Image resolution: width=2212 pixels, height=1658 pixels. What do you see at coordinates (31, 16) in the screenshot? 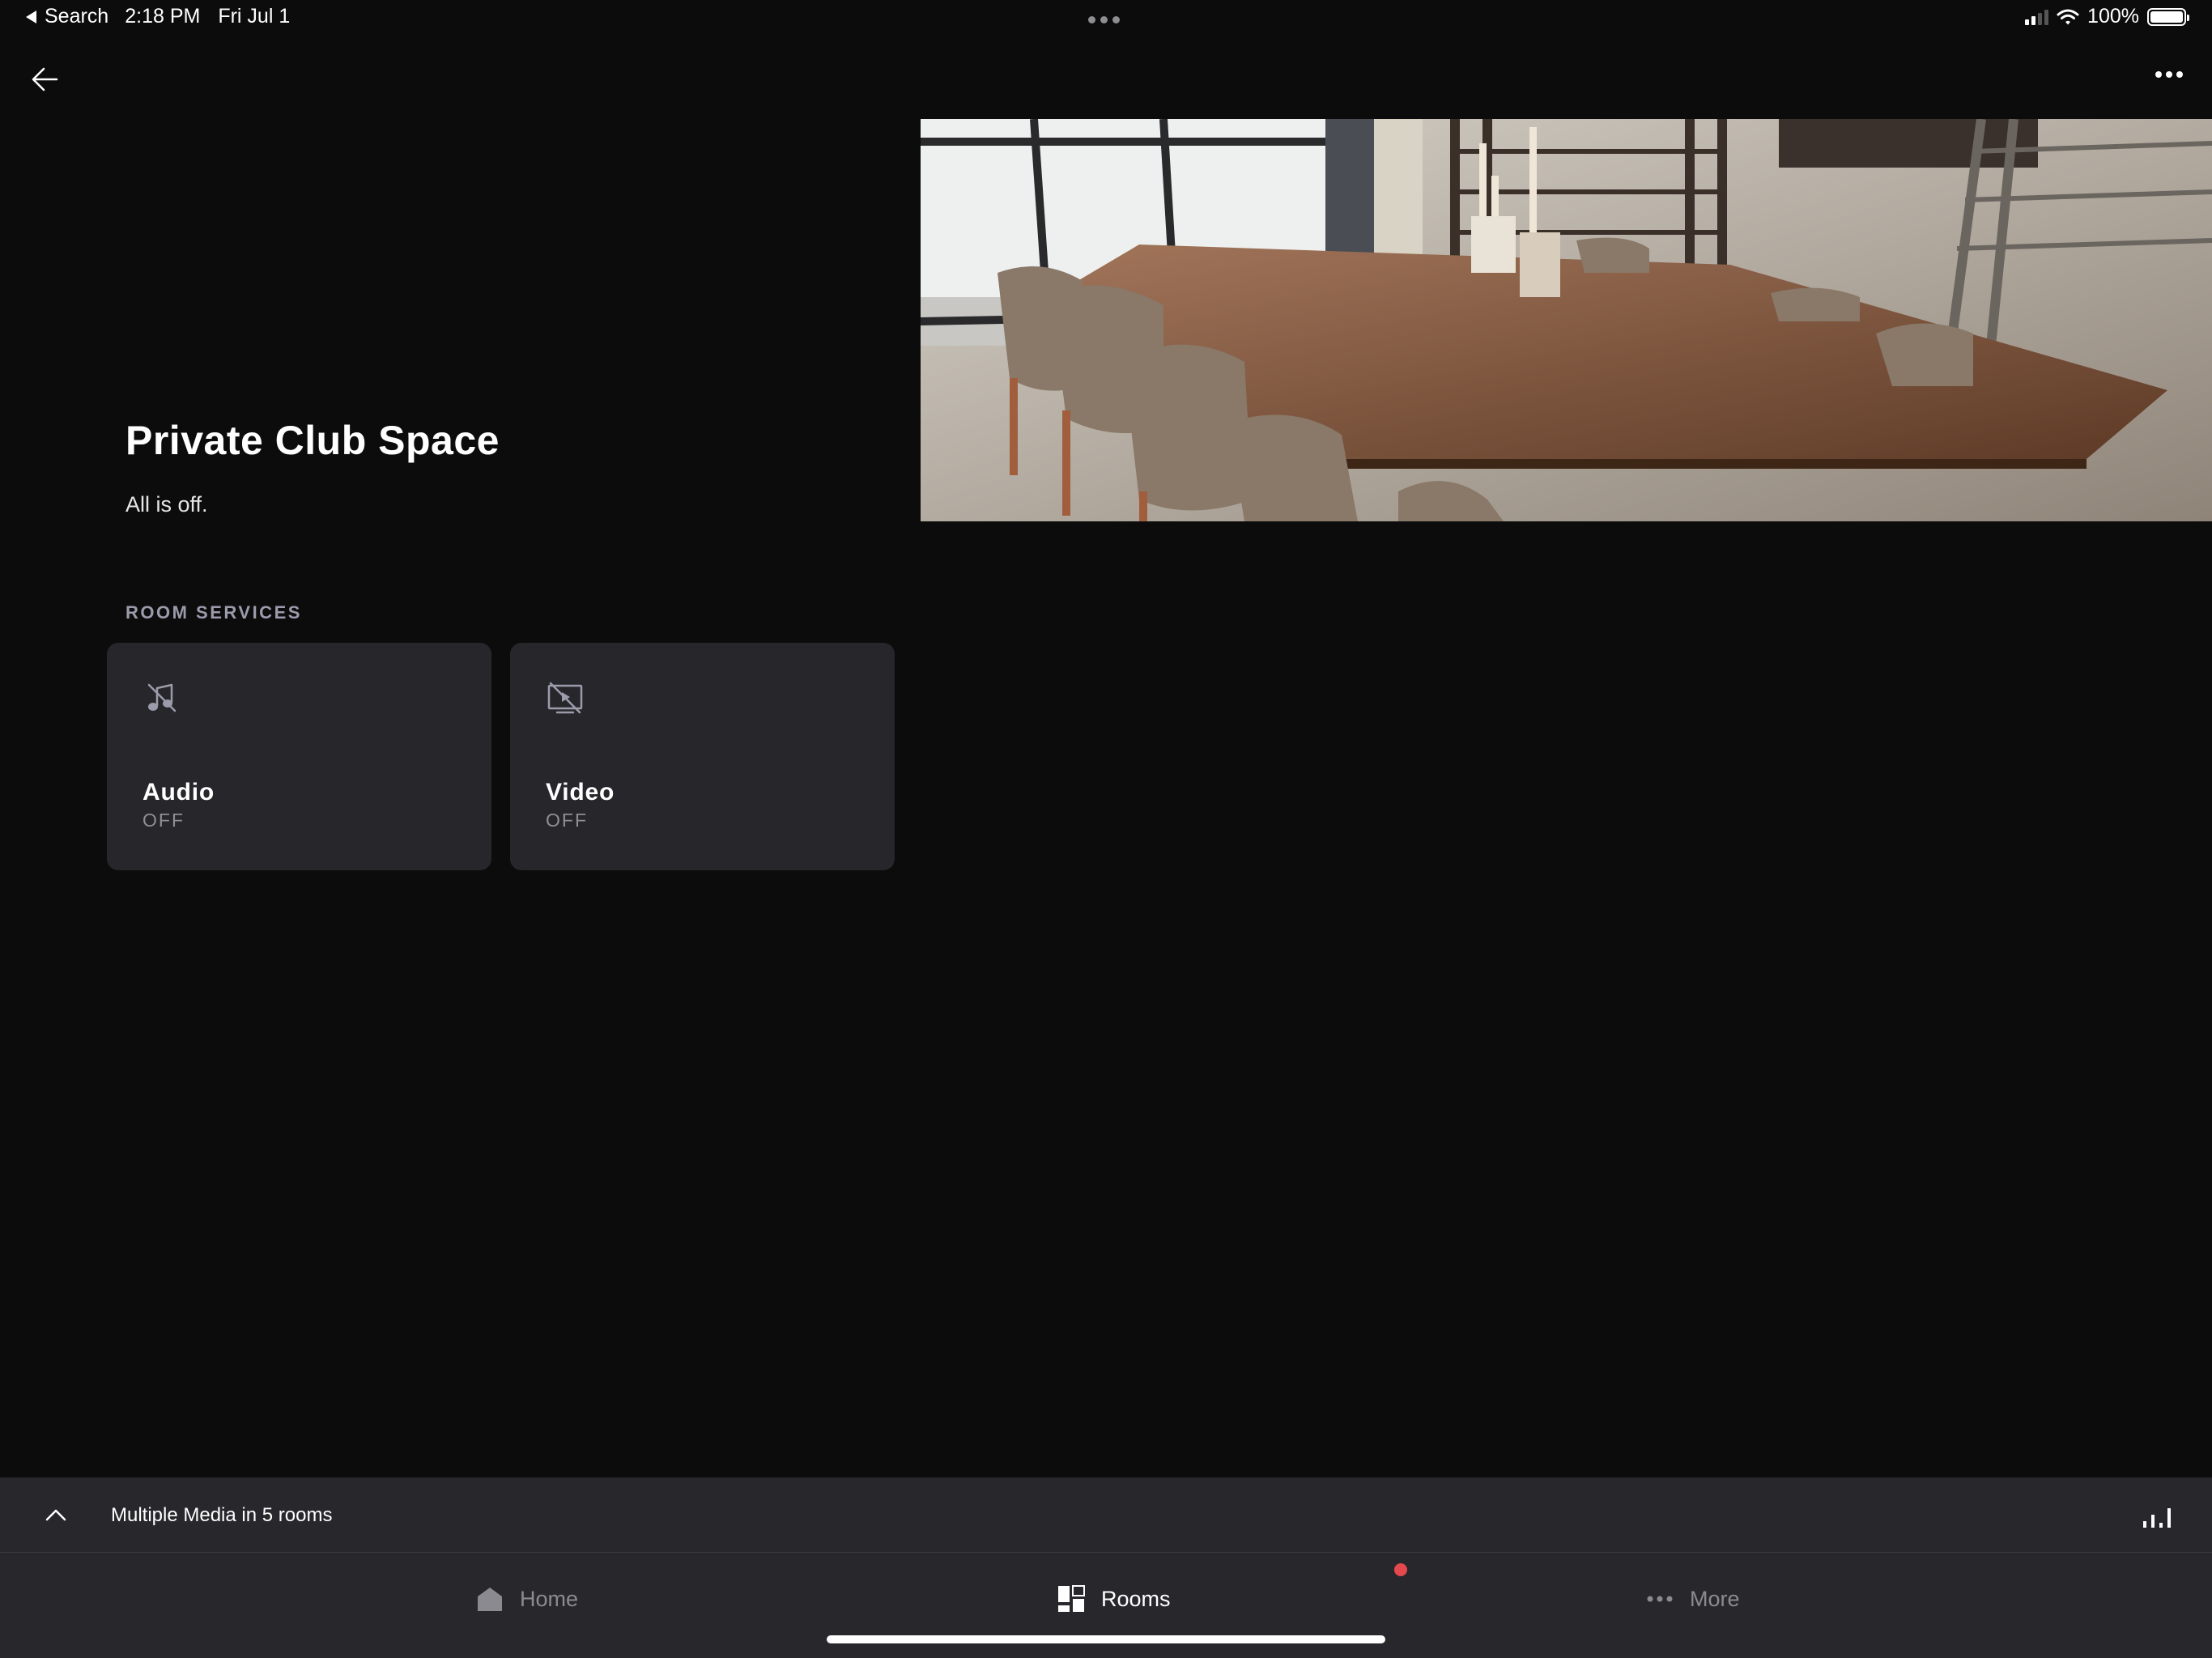
I see `back-to-app-icon` at bounding box center [31, 16].